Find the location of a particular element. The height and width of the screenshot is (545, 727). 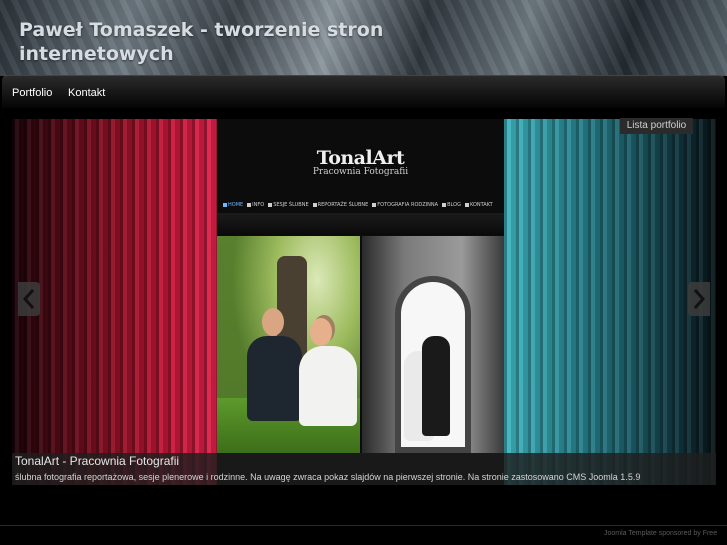

footer-divider is located at coordinates (363, 525).